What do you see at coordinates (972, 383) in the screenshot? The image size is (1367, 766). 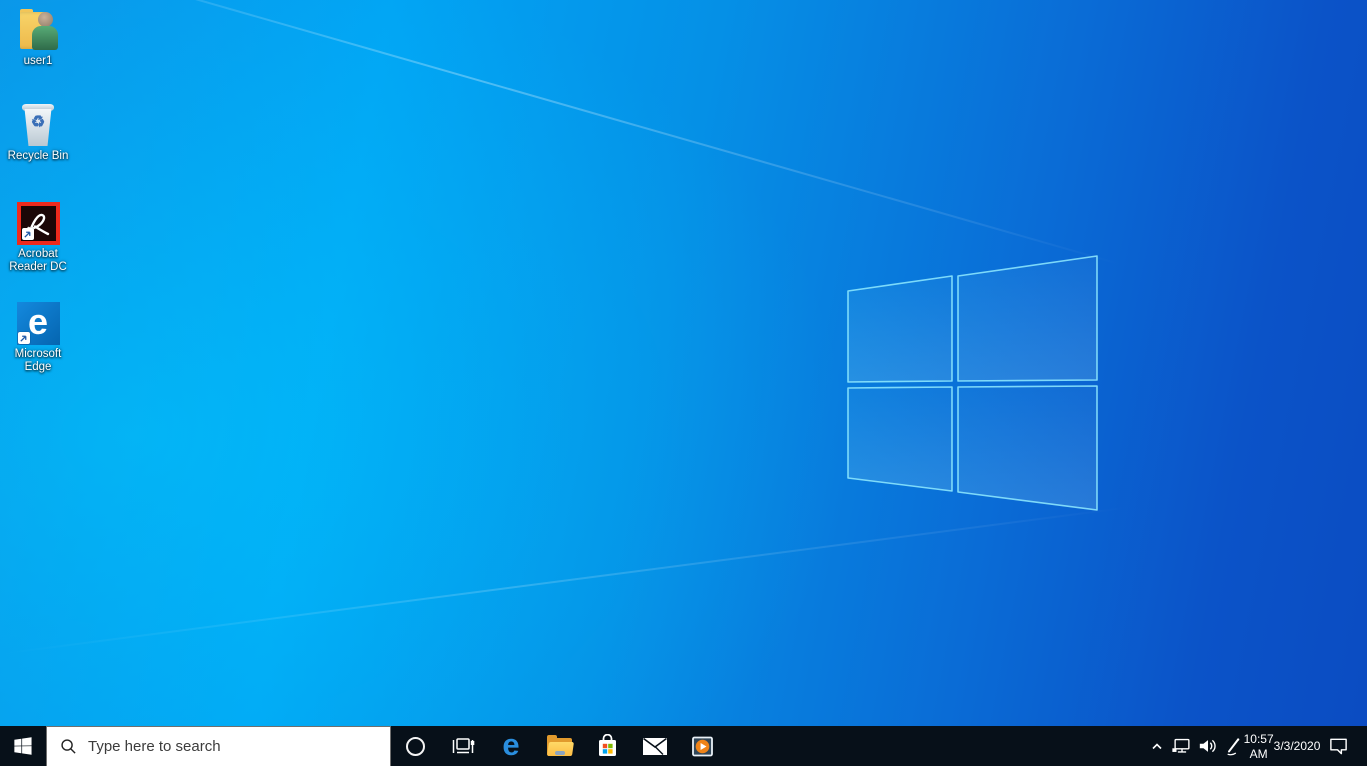 I see `windows-wallpaper-logo` at bounding box center [972, 383].